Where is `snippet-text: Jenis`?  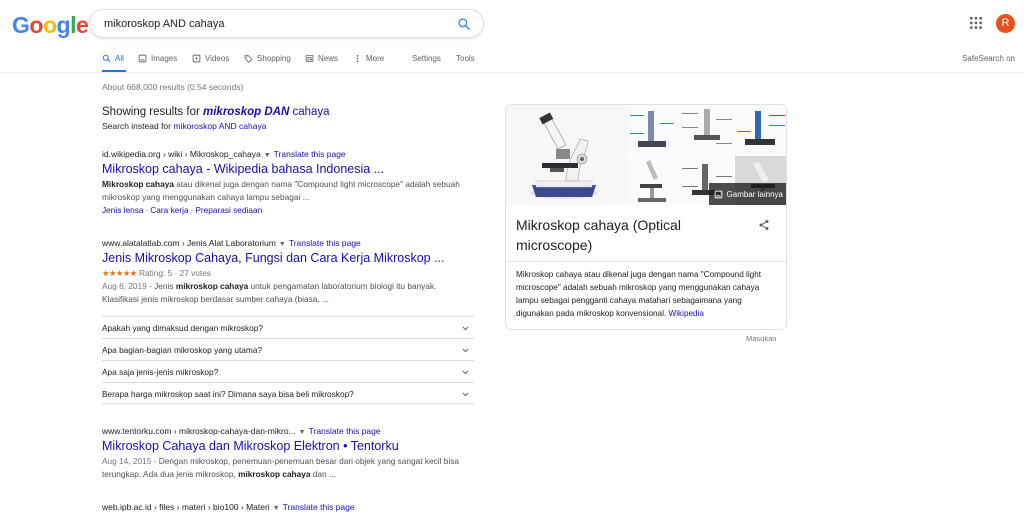 snippet-text: Jenis is located at coordinates (165, 286).